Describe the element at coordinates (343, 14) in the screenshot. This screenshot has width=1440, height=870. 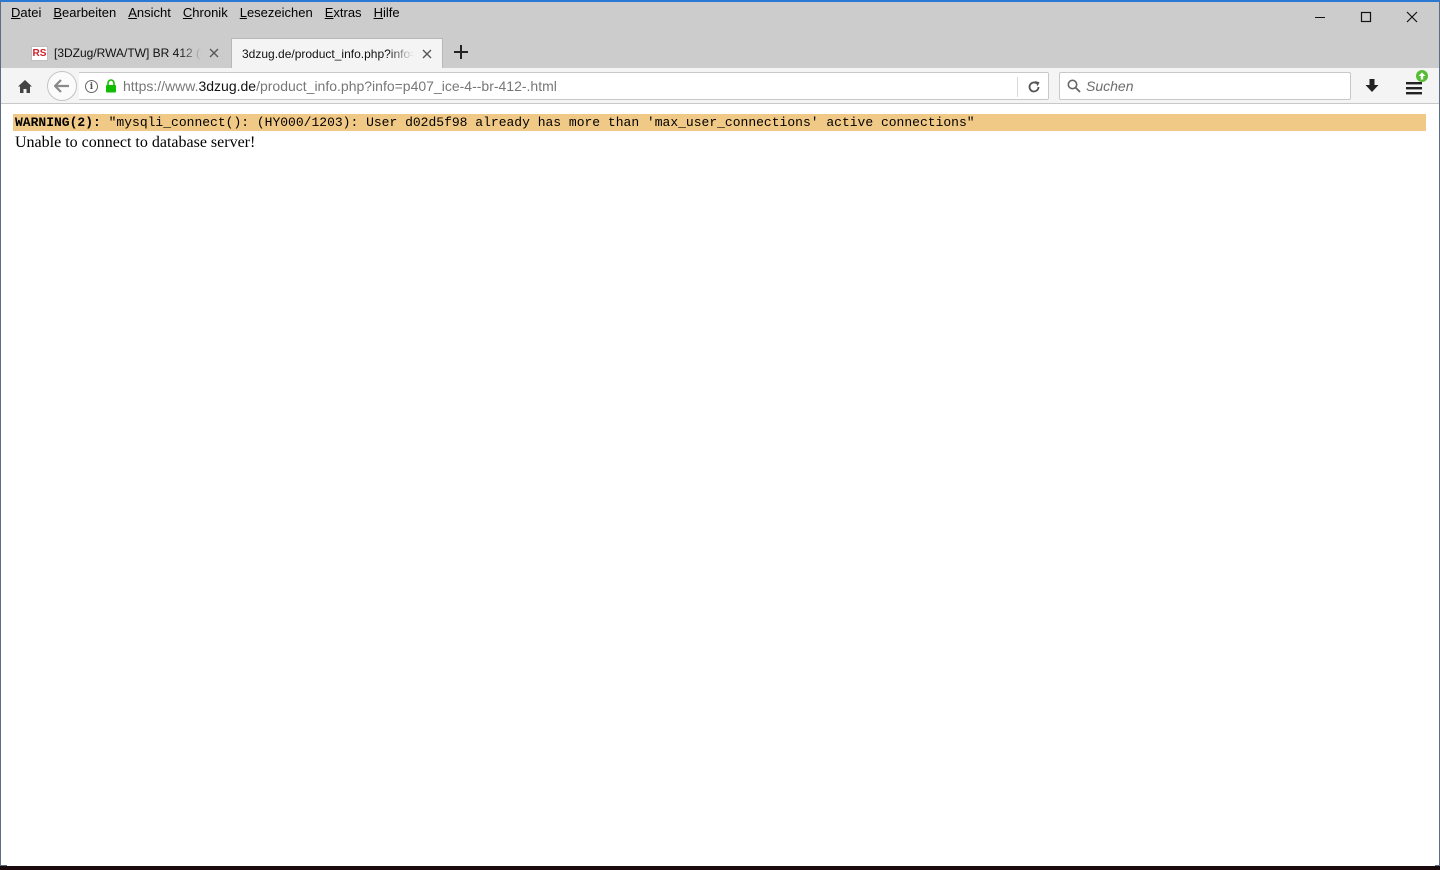
I see `menu-extras: Extras` at that location.